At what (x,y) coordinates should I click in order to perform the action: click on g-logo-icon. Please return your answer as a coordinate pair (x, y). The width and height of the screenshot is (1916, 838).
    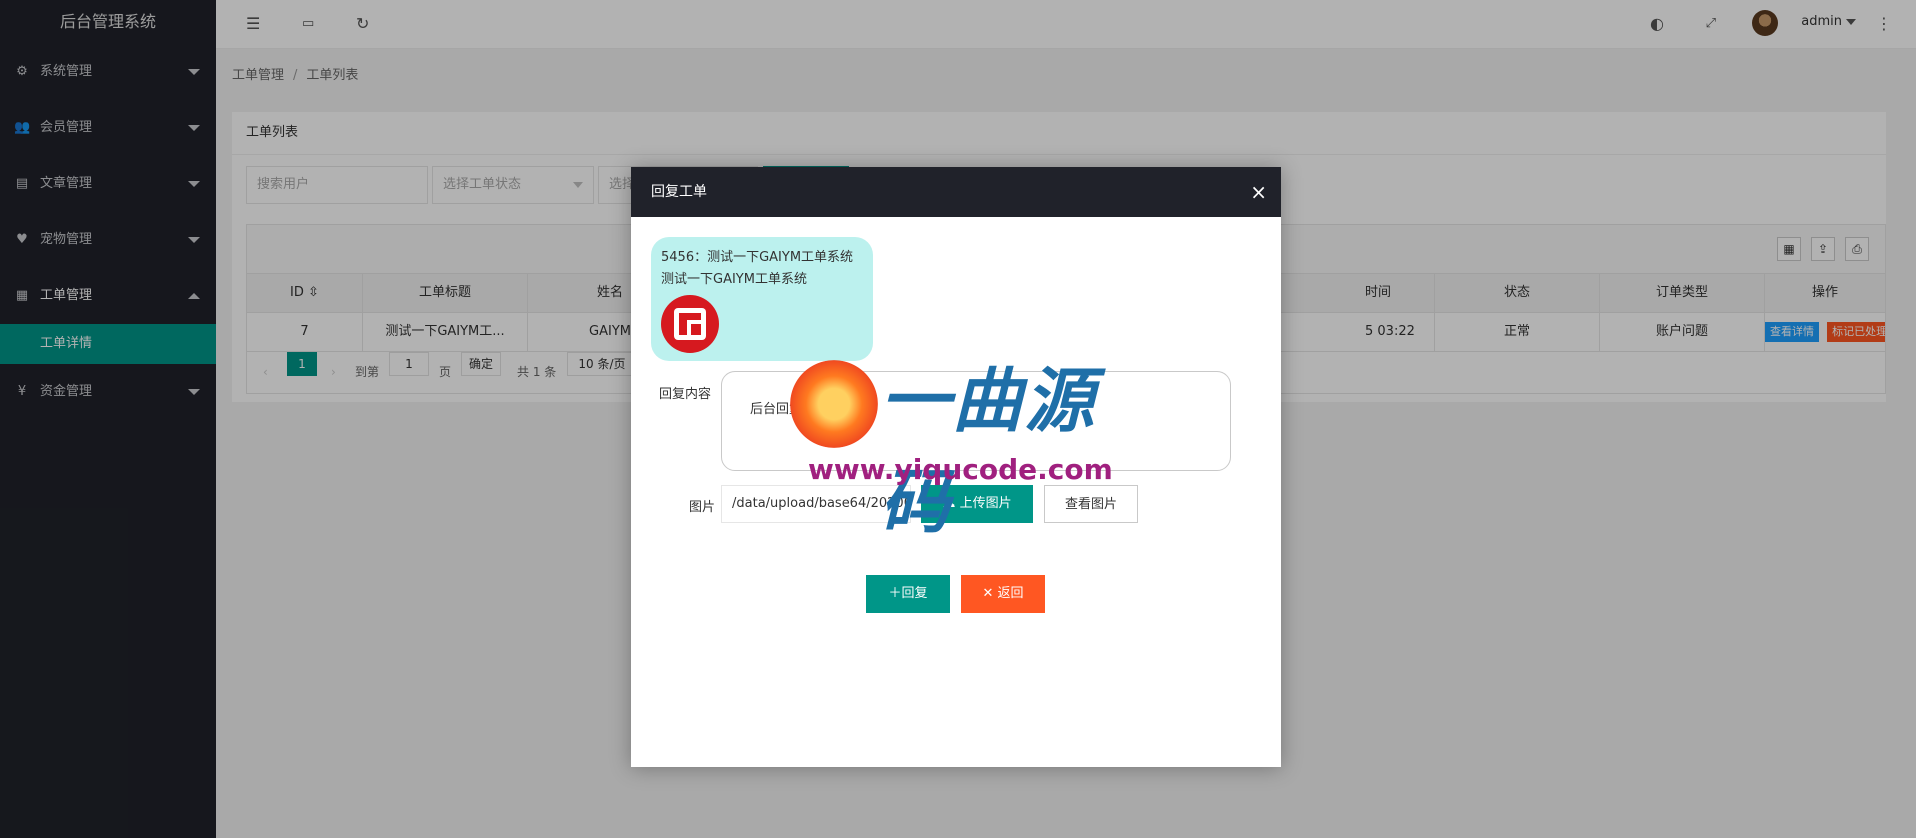
    Looking at the image, I should click on (690, 324).